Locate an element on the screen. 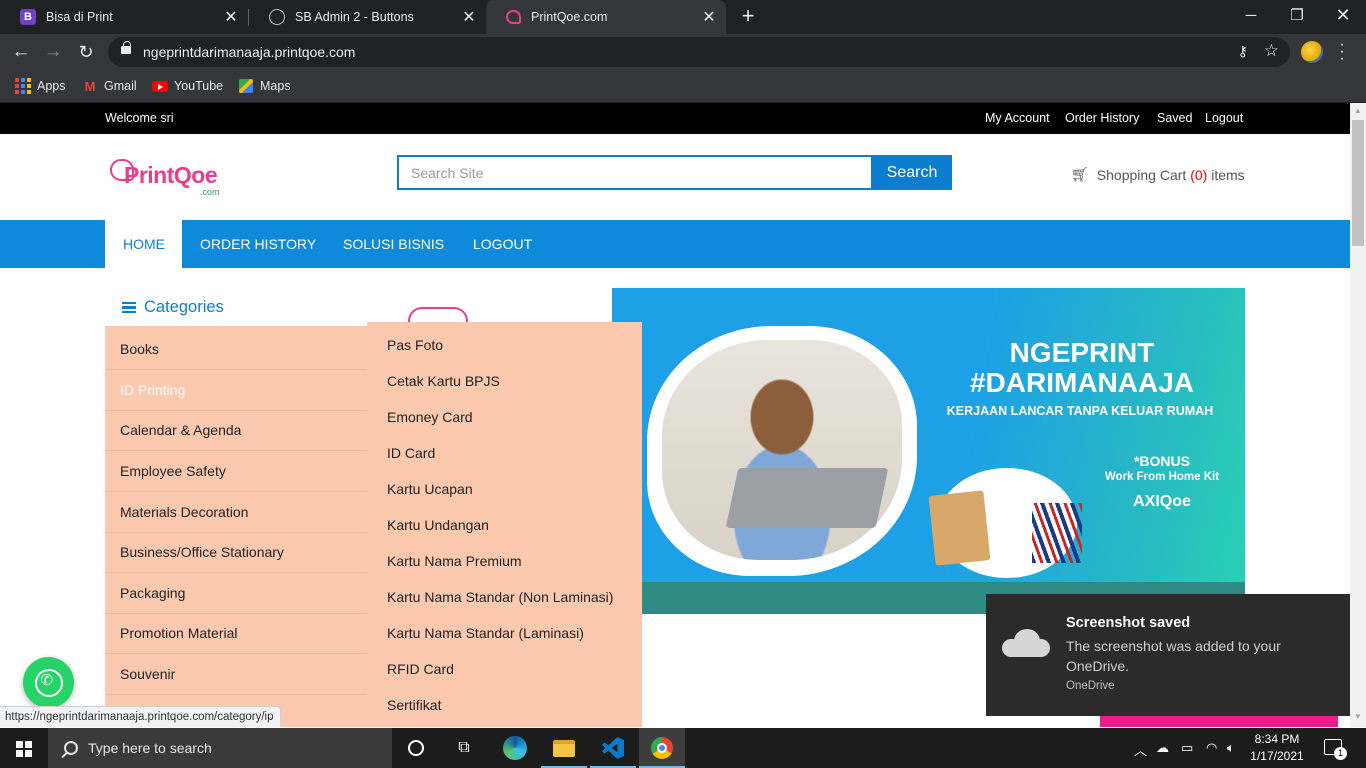 This screenshot has height=768, width=1366. maps-icon is located at coordinates (246, 86).